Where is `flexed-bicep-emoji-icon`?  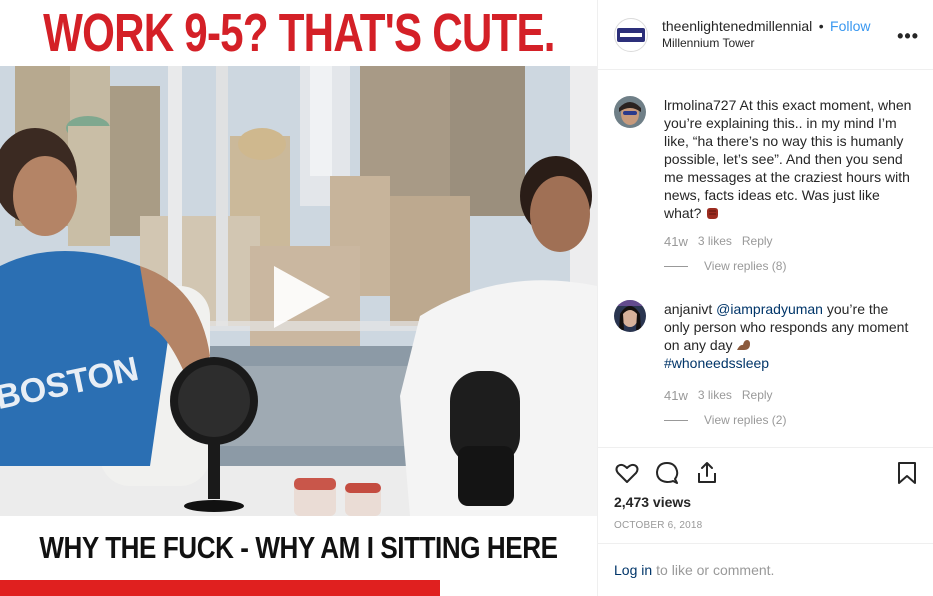
flexed-bicep-emoji-icon is located at coordinates (744, 345).